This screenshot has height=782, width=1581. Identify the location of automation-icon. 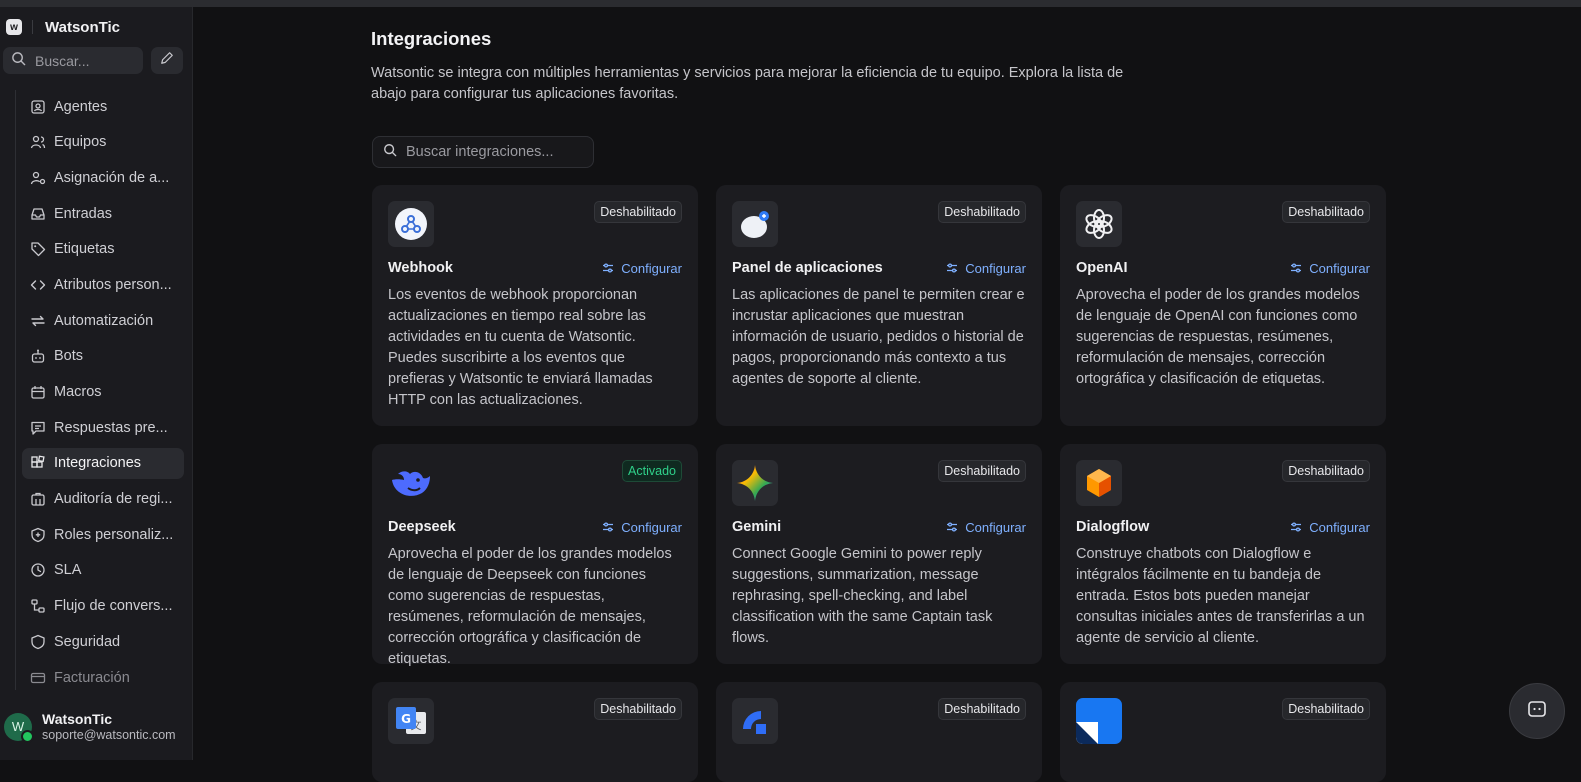
(38, 321).